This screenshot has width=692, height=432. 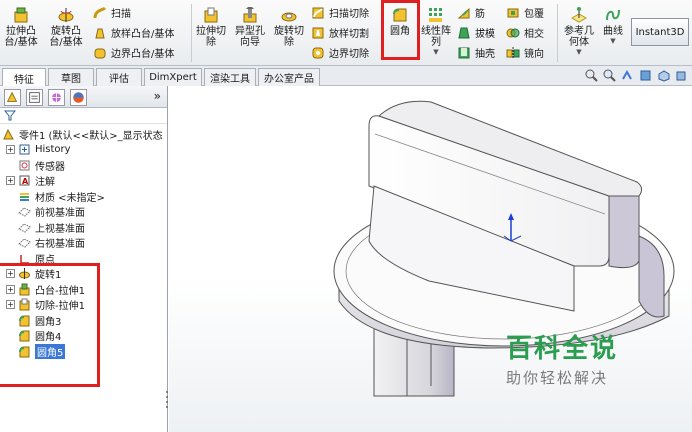 I want to click on section-view-icon, so click(x=645, y=75).